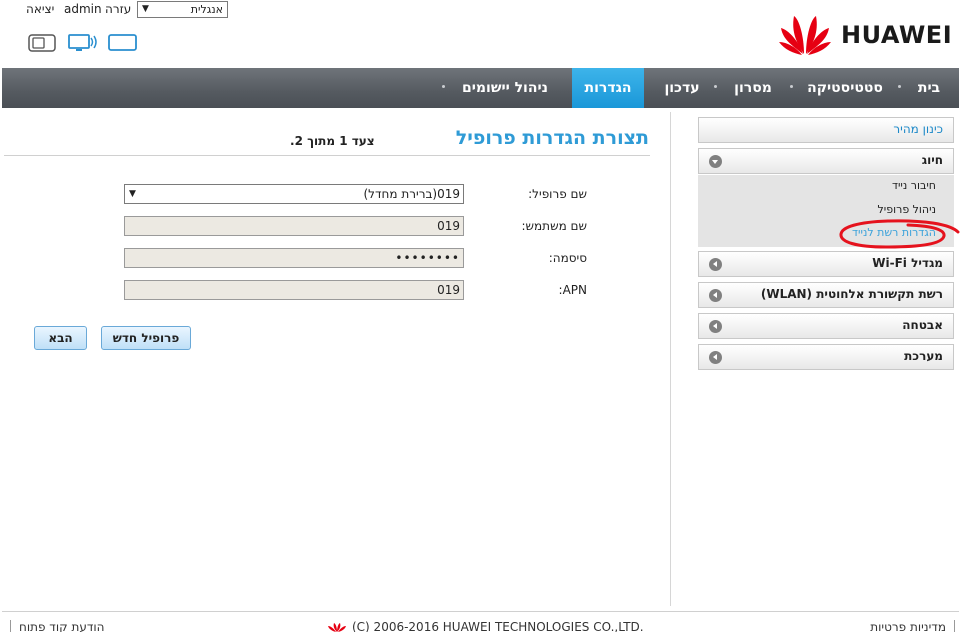  What do you see at coordinates (182, 9) in the screenshot?
I see `language-select: אנגלית ▼` at bounding box center [182, 9].